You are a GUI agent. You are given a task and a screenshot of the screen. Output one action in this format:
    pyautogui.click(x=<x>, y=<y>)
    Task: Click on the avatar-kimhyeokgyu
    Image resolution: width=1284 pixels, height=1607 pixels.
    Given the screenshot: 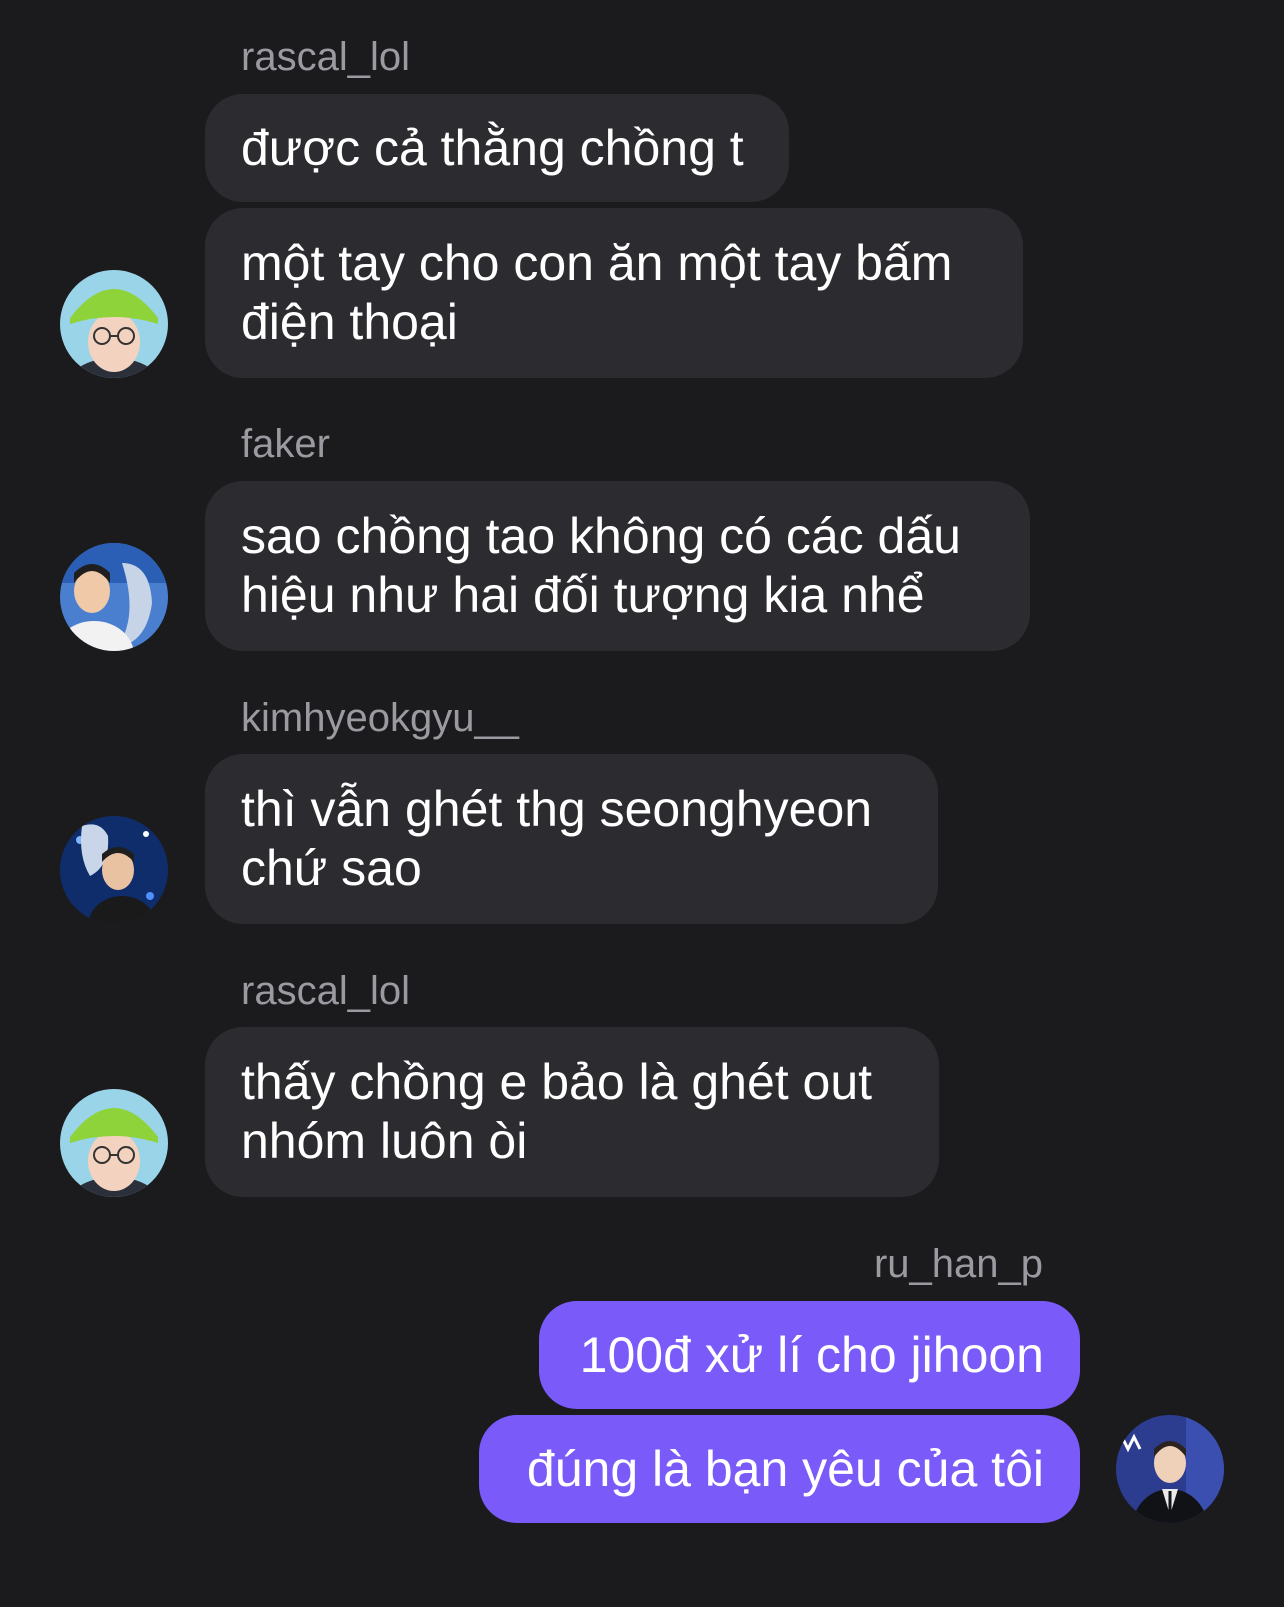 What is the action you would take?
    pyautogui.click(x=114, y=870)
    